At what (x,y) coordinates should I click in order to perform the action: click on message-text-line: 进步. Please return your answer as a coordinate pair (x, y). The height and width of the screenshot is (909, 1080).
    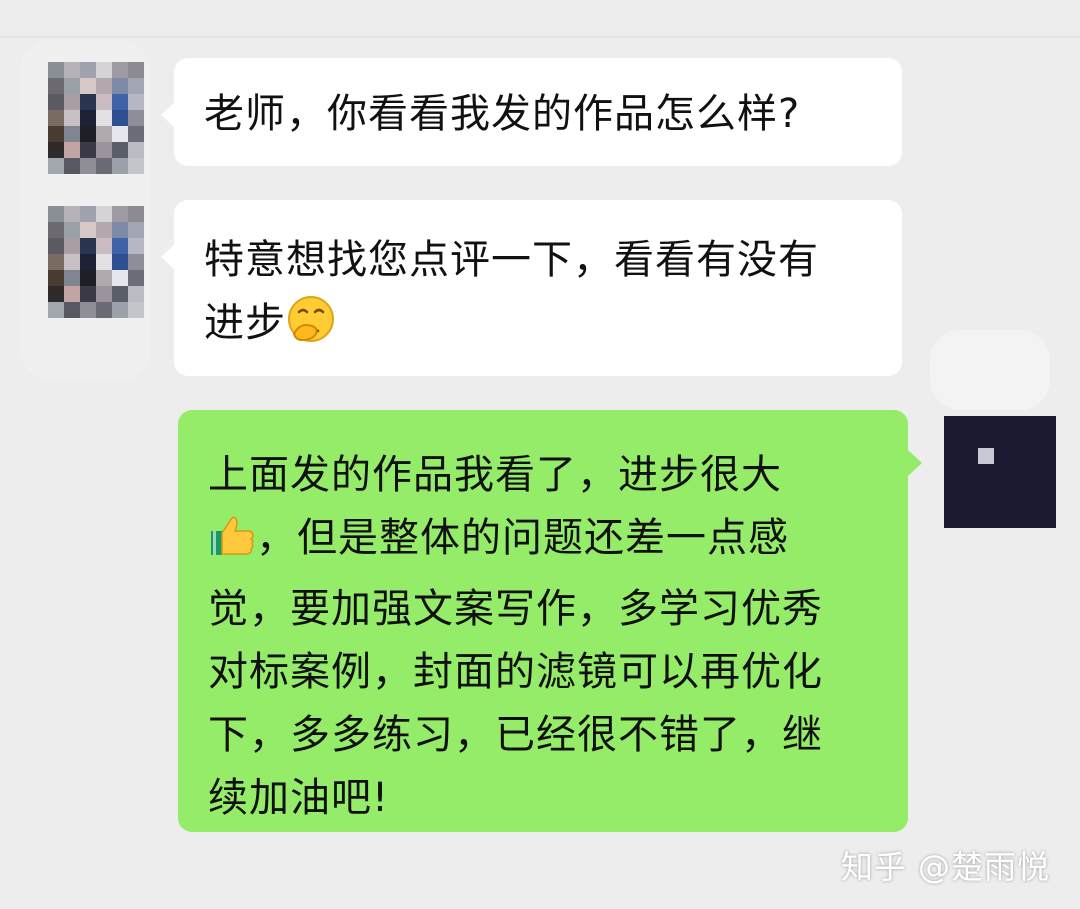
    Looking at the image, I should click on (538, 326).